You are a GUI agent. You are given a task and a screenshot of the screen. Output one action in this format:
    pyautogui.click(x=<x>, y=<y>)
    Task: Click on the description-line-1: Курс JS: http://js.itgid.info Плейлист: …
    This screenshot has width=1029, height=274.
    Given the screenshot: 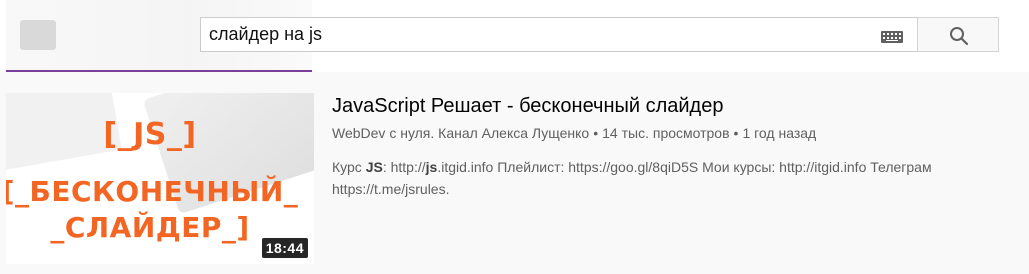 What is the action you would take?
    pyautogui.click(x=680, y=167)
    